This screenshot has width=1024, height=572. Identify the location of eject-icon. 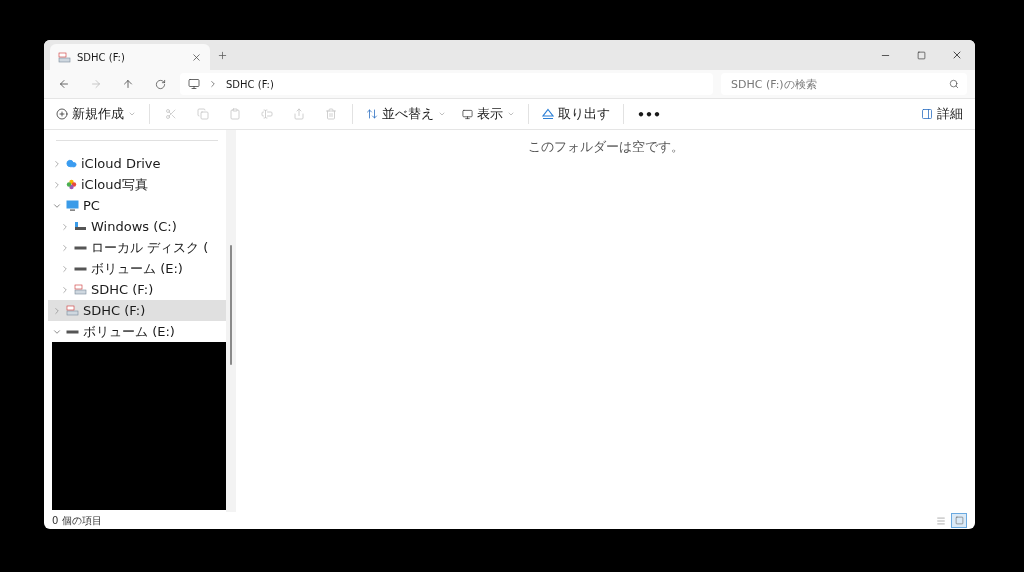
(548, 114).